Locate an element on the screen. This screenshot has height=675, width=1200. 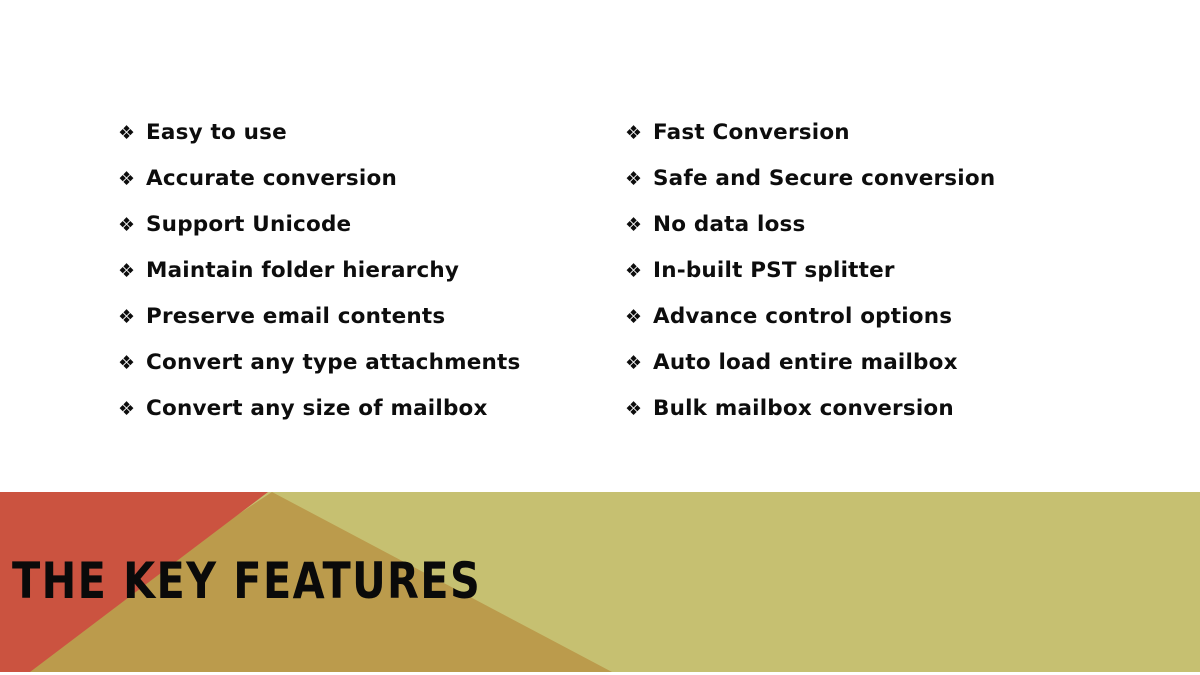
list-item-label: Advance control options is located at coordinates (803, 316).